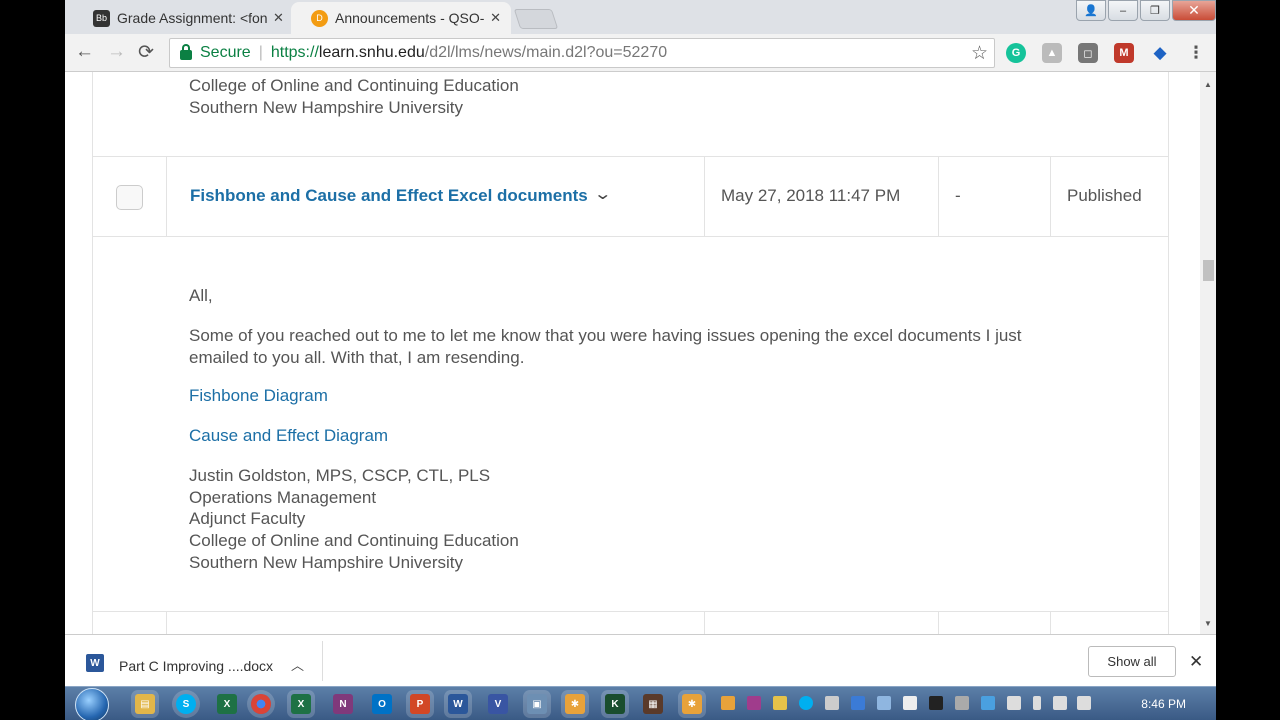 The image size is (1280, 720). I want to click on skype-tray-icon, so click(806, 703).